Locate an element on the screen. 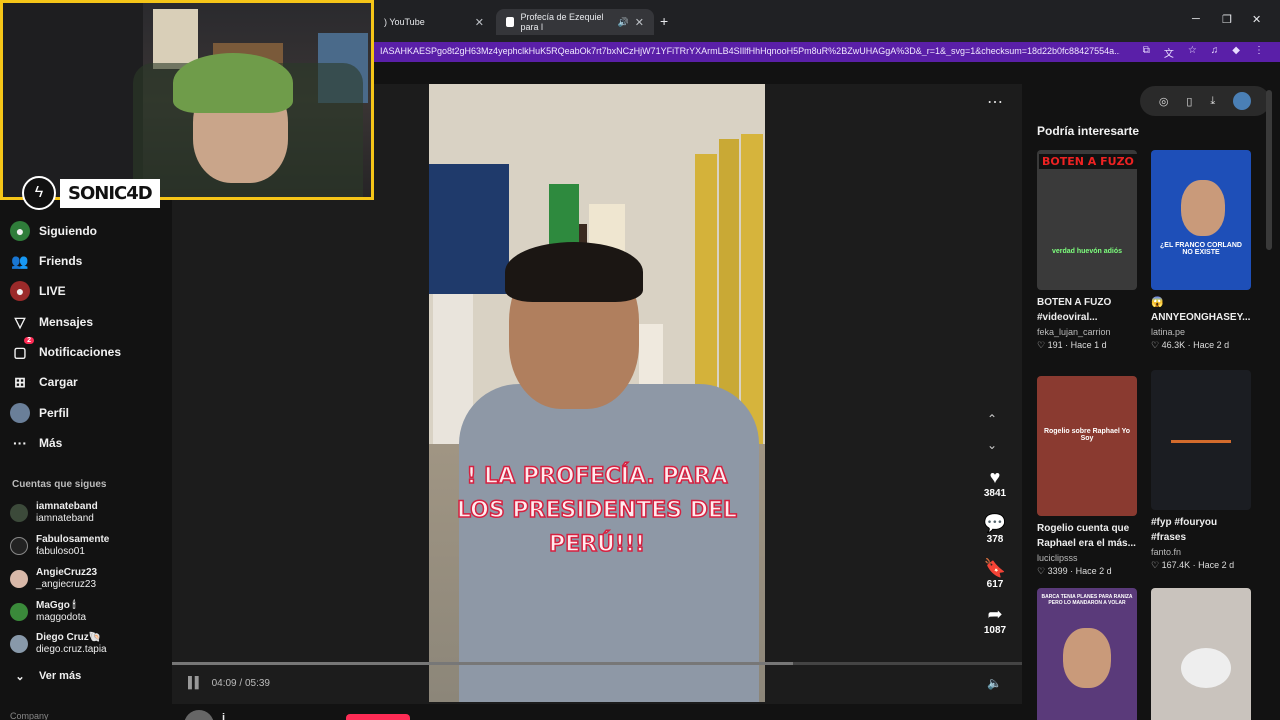  like-button: ♥ 3841 is located at coordinates (995, 482).